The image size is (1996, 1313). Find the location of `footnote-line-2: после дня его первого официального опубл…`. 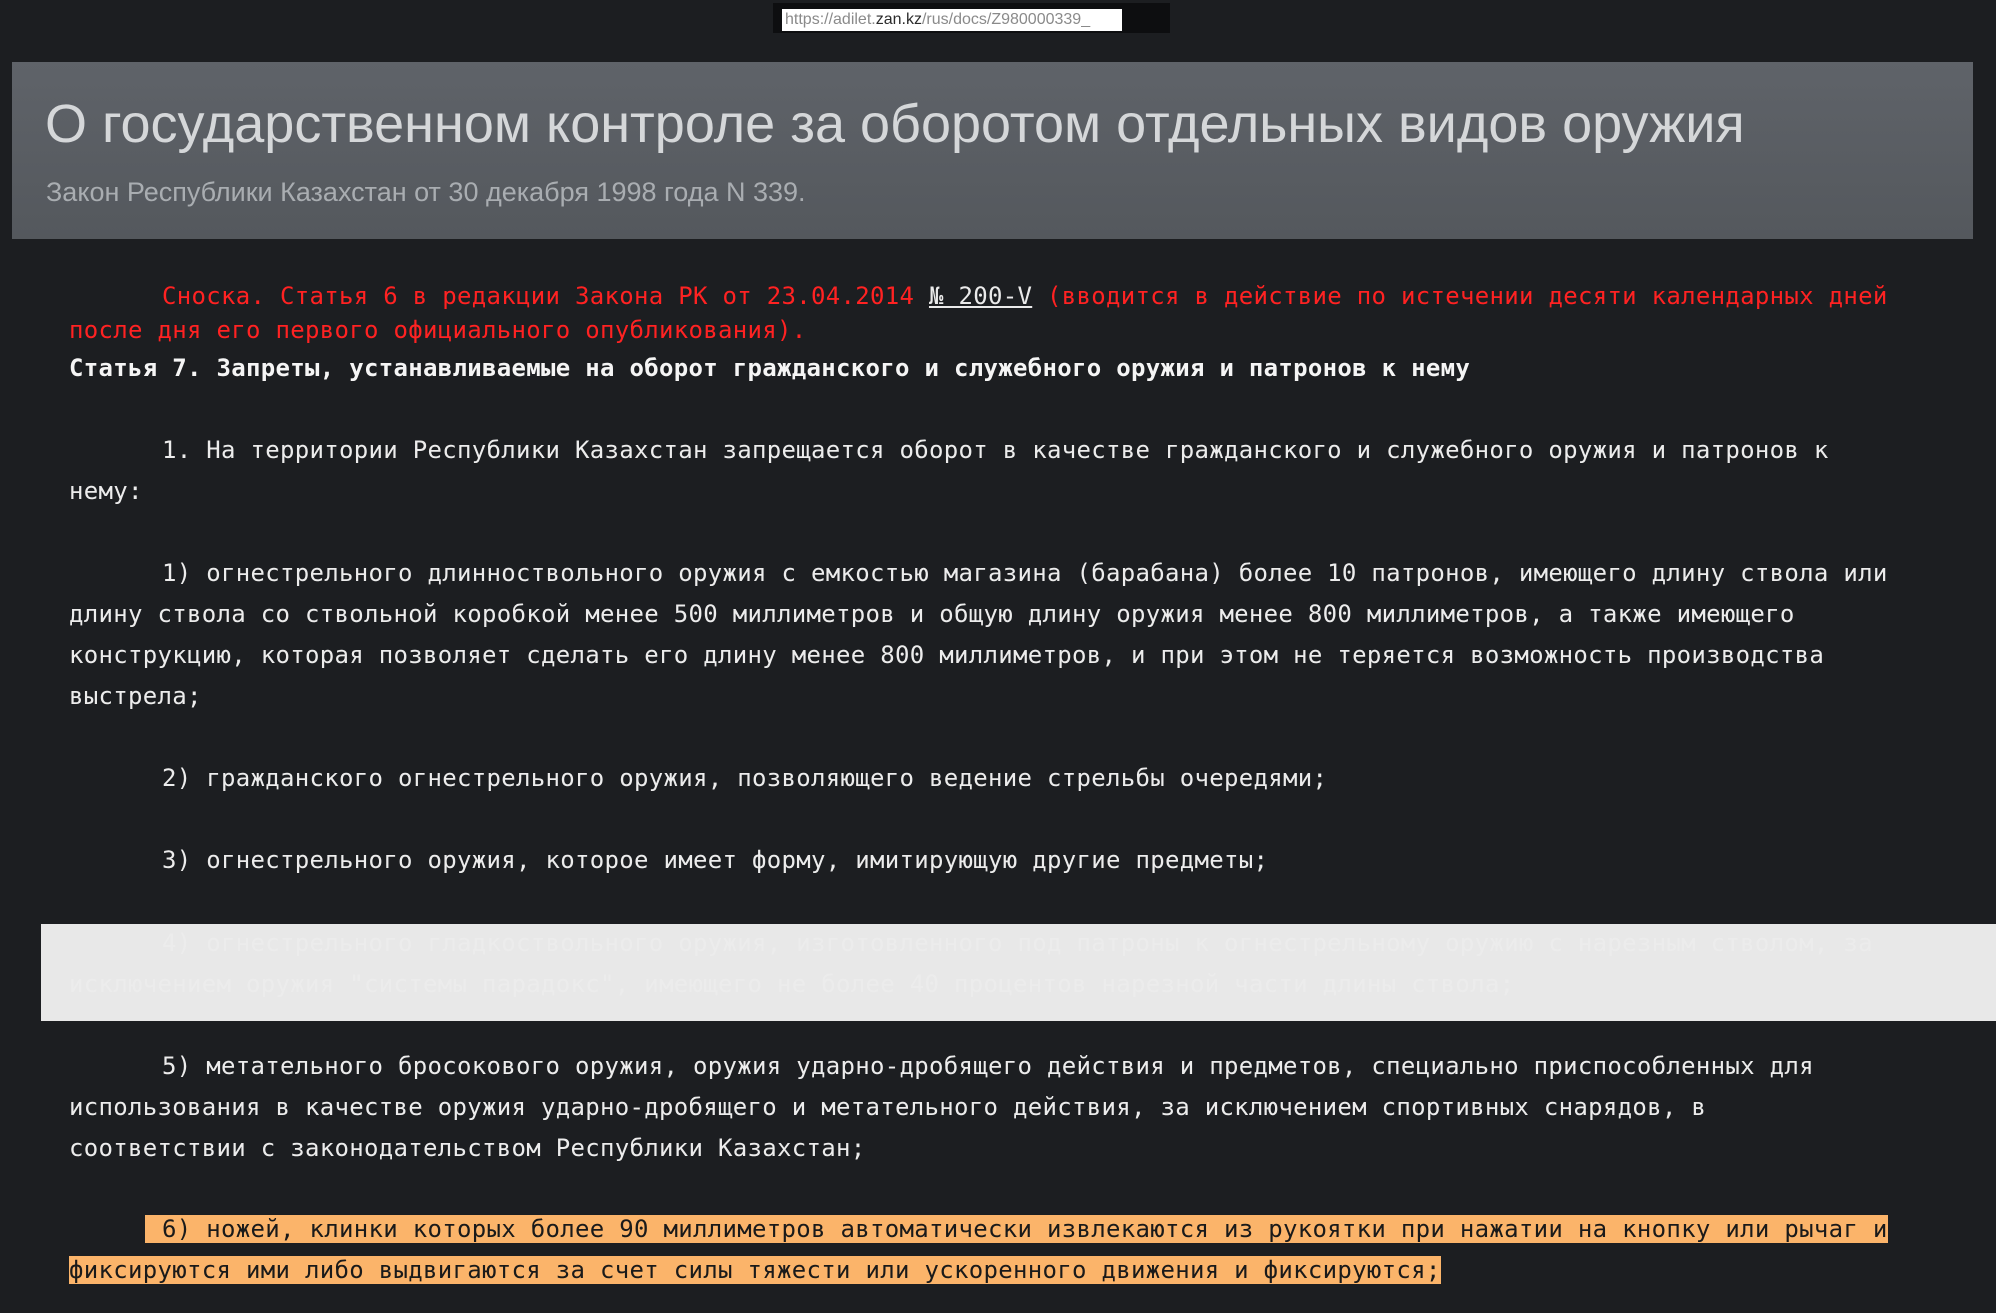

footnote-line-2: после дня его первого официального опубл… is located at coordinates (438, 330).